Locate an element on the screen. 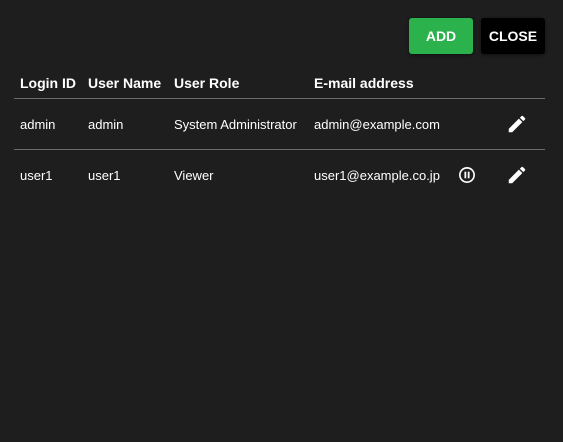  pause-circle-icon is located at coordinates (467, 175).